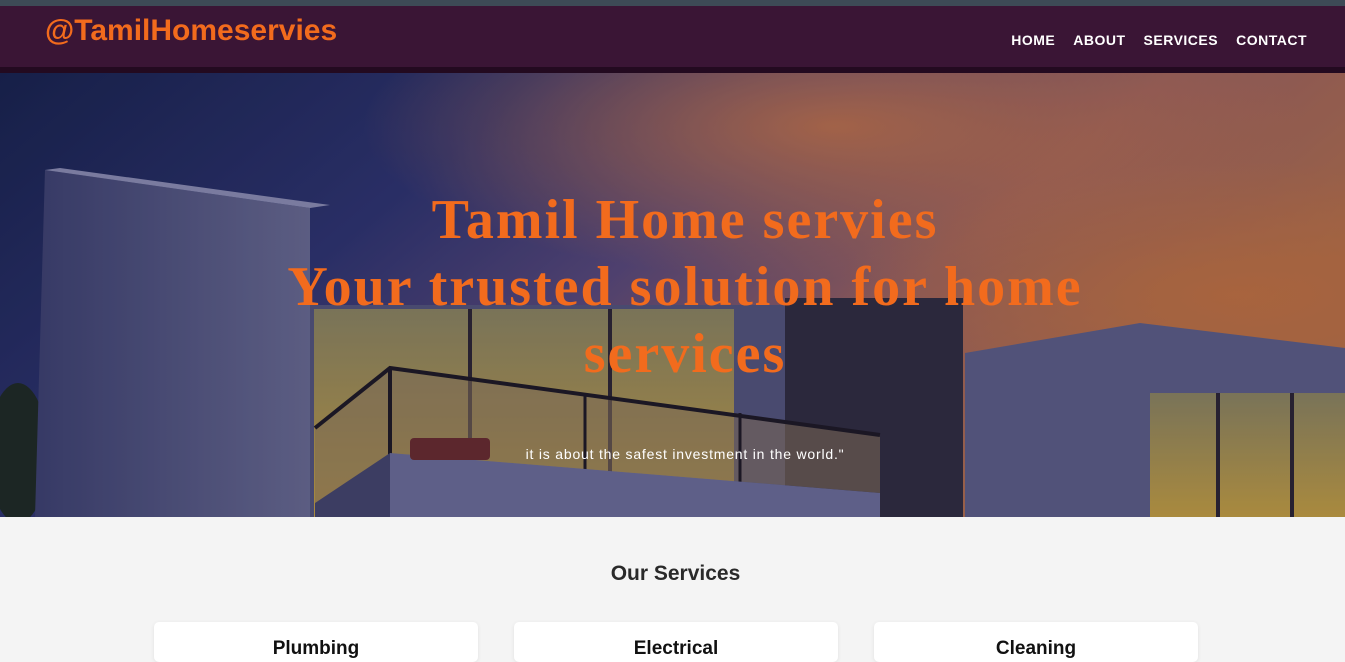 The width and height of the screenshot is (1345, 662). I want to click on service-card-title: Electrical, so click(676, 648).